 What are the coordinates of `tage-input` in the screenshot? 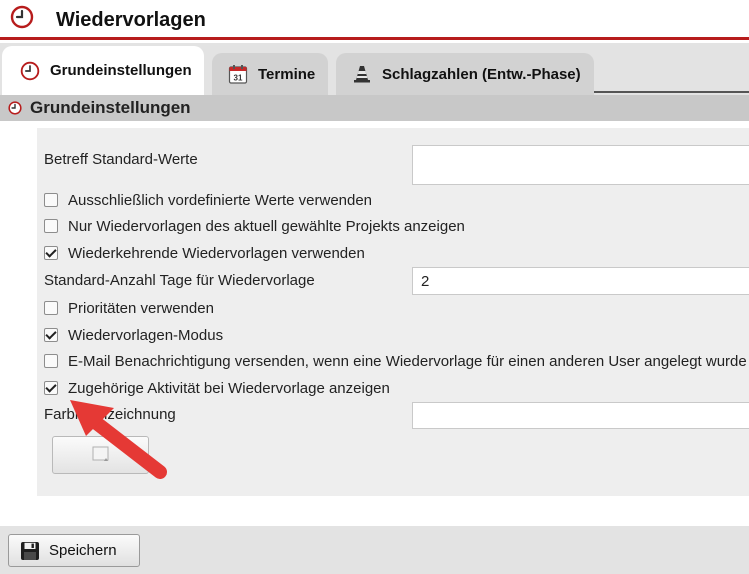 It's located at (580, 281).